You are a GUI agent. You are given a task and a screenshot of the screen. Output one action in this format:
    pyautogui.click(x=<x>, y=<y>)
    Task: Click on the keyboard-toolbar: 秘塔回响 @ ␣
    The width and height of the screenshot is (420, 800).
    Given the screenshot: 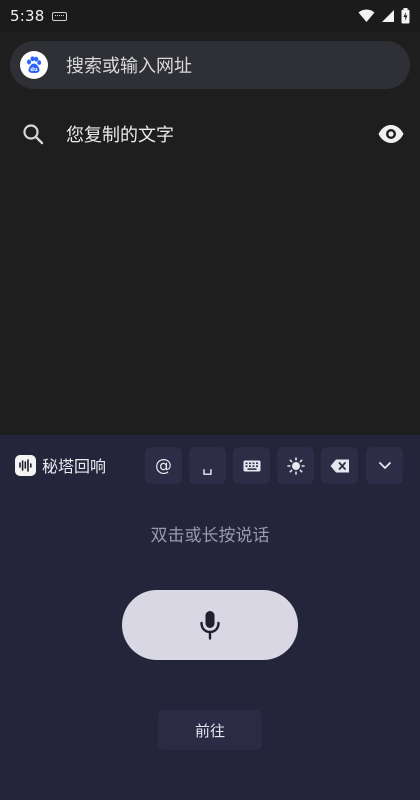 What is the action you would take?
    pyautogui.click(x=210, y=465)
    